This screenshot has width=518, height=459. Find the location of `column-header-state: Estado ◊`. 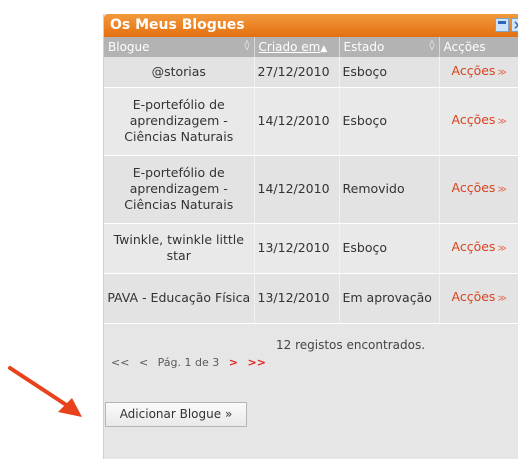

column-header-state: Estado ◊ is located at coordinates (389, 47).